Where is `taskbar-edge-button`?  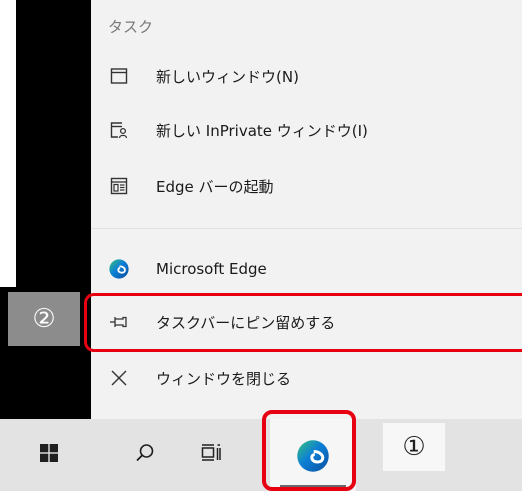 taskbar-edge-button is located at coordinates (313, 455).